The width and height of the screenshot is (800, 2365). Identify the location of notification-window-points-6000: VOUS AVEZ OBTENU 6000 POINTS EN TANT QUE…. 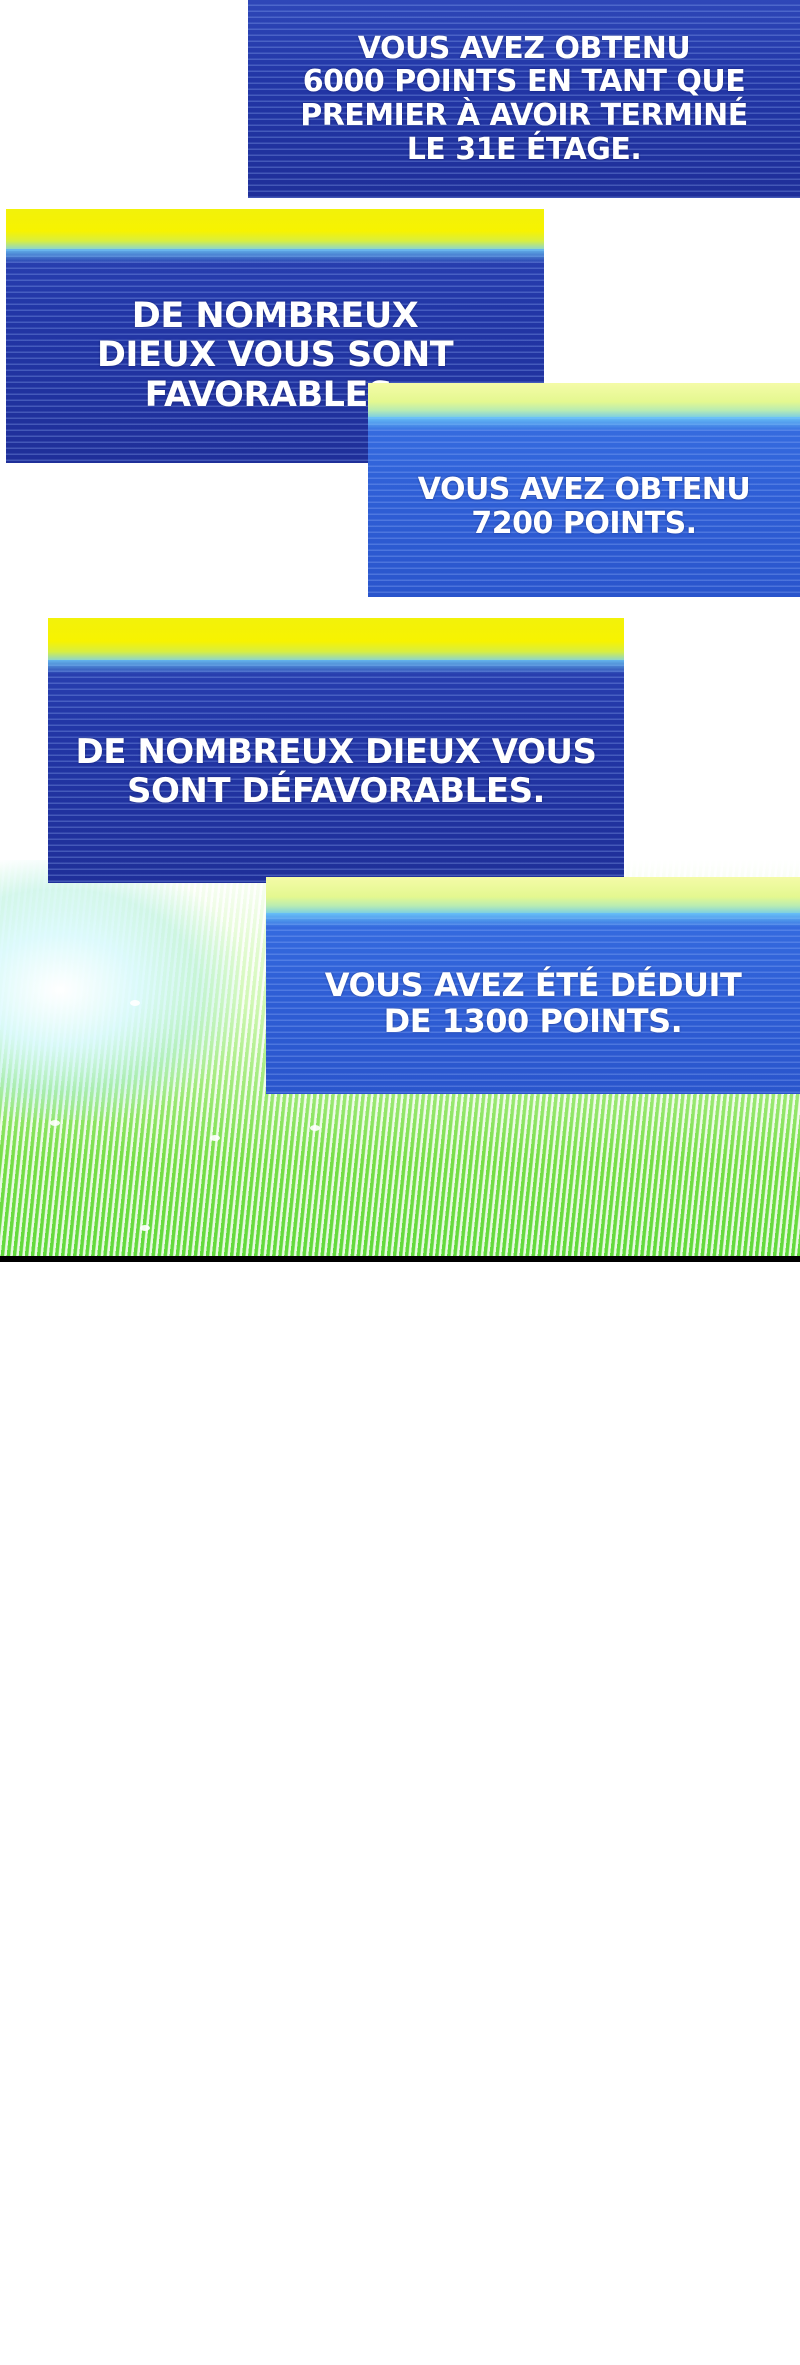
(524, 99).